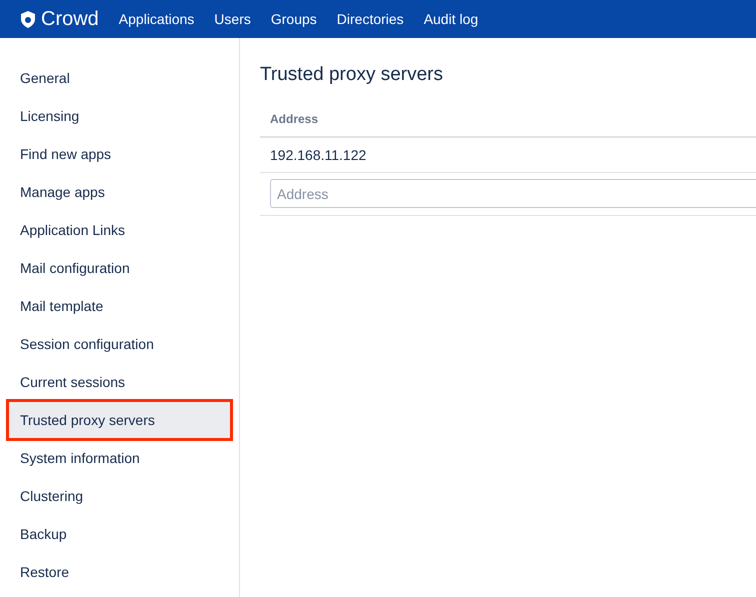  Describe the element at coordinates (119, 496) in the screenshot. I see `sidebar-item: Clustering` at that location.